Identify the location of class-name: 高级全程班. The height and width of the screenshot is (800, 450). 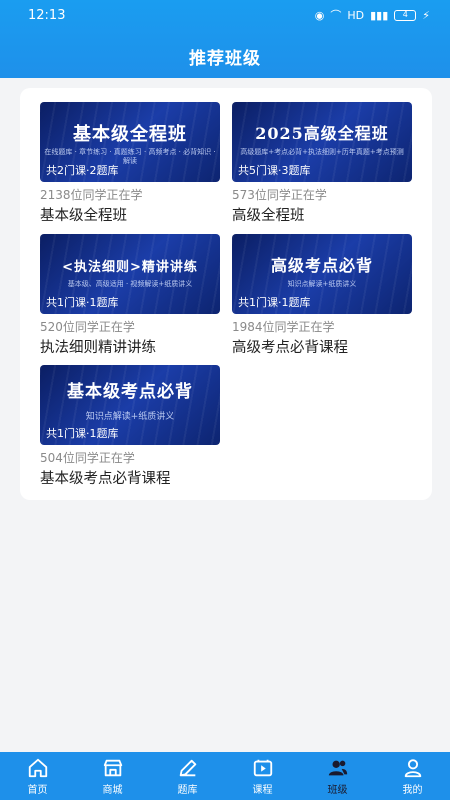
(322, 214).